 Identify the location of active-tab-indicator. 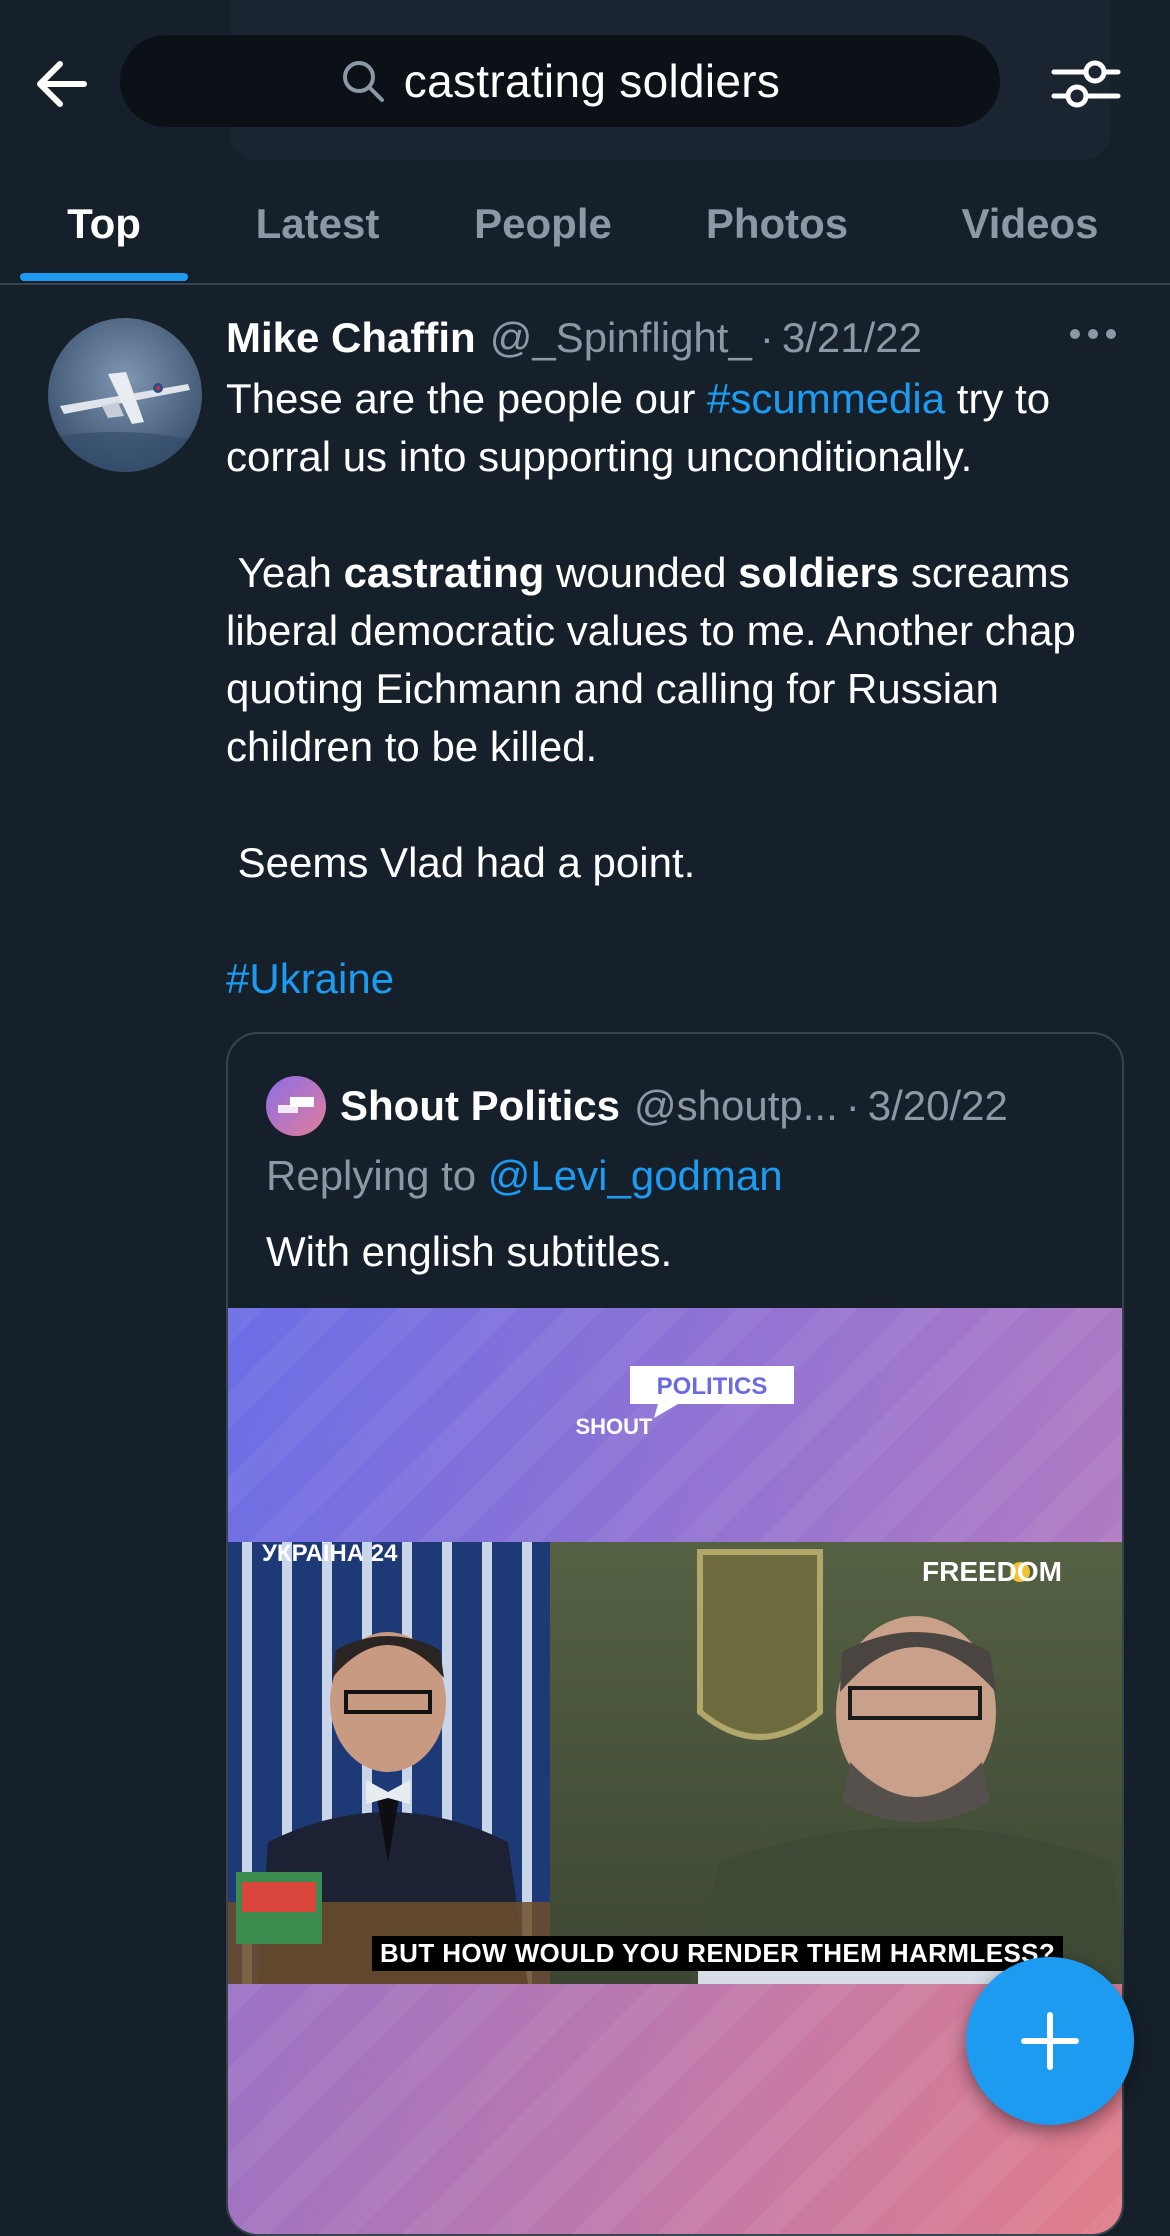
(104, 277).